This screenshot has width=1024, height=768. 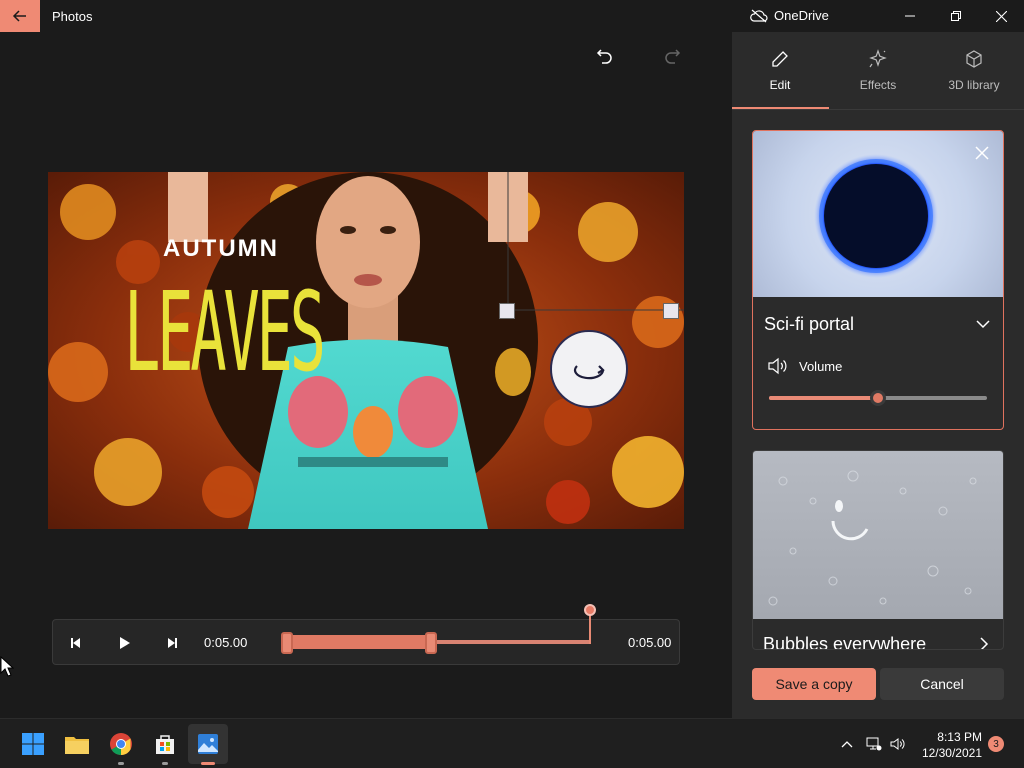 What do you see at coordinates (165, 763) in the screenshot?
I see `store-running-indicator` at bounding box center [165, 763].